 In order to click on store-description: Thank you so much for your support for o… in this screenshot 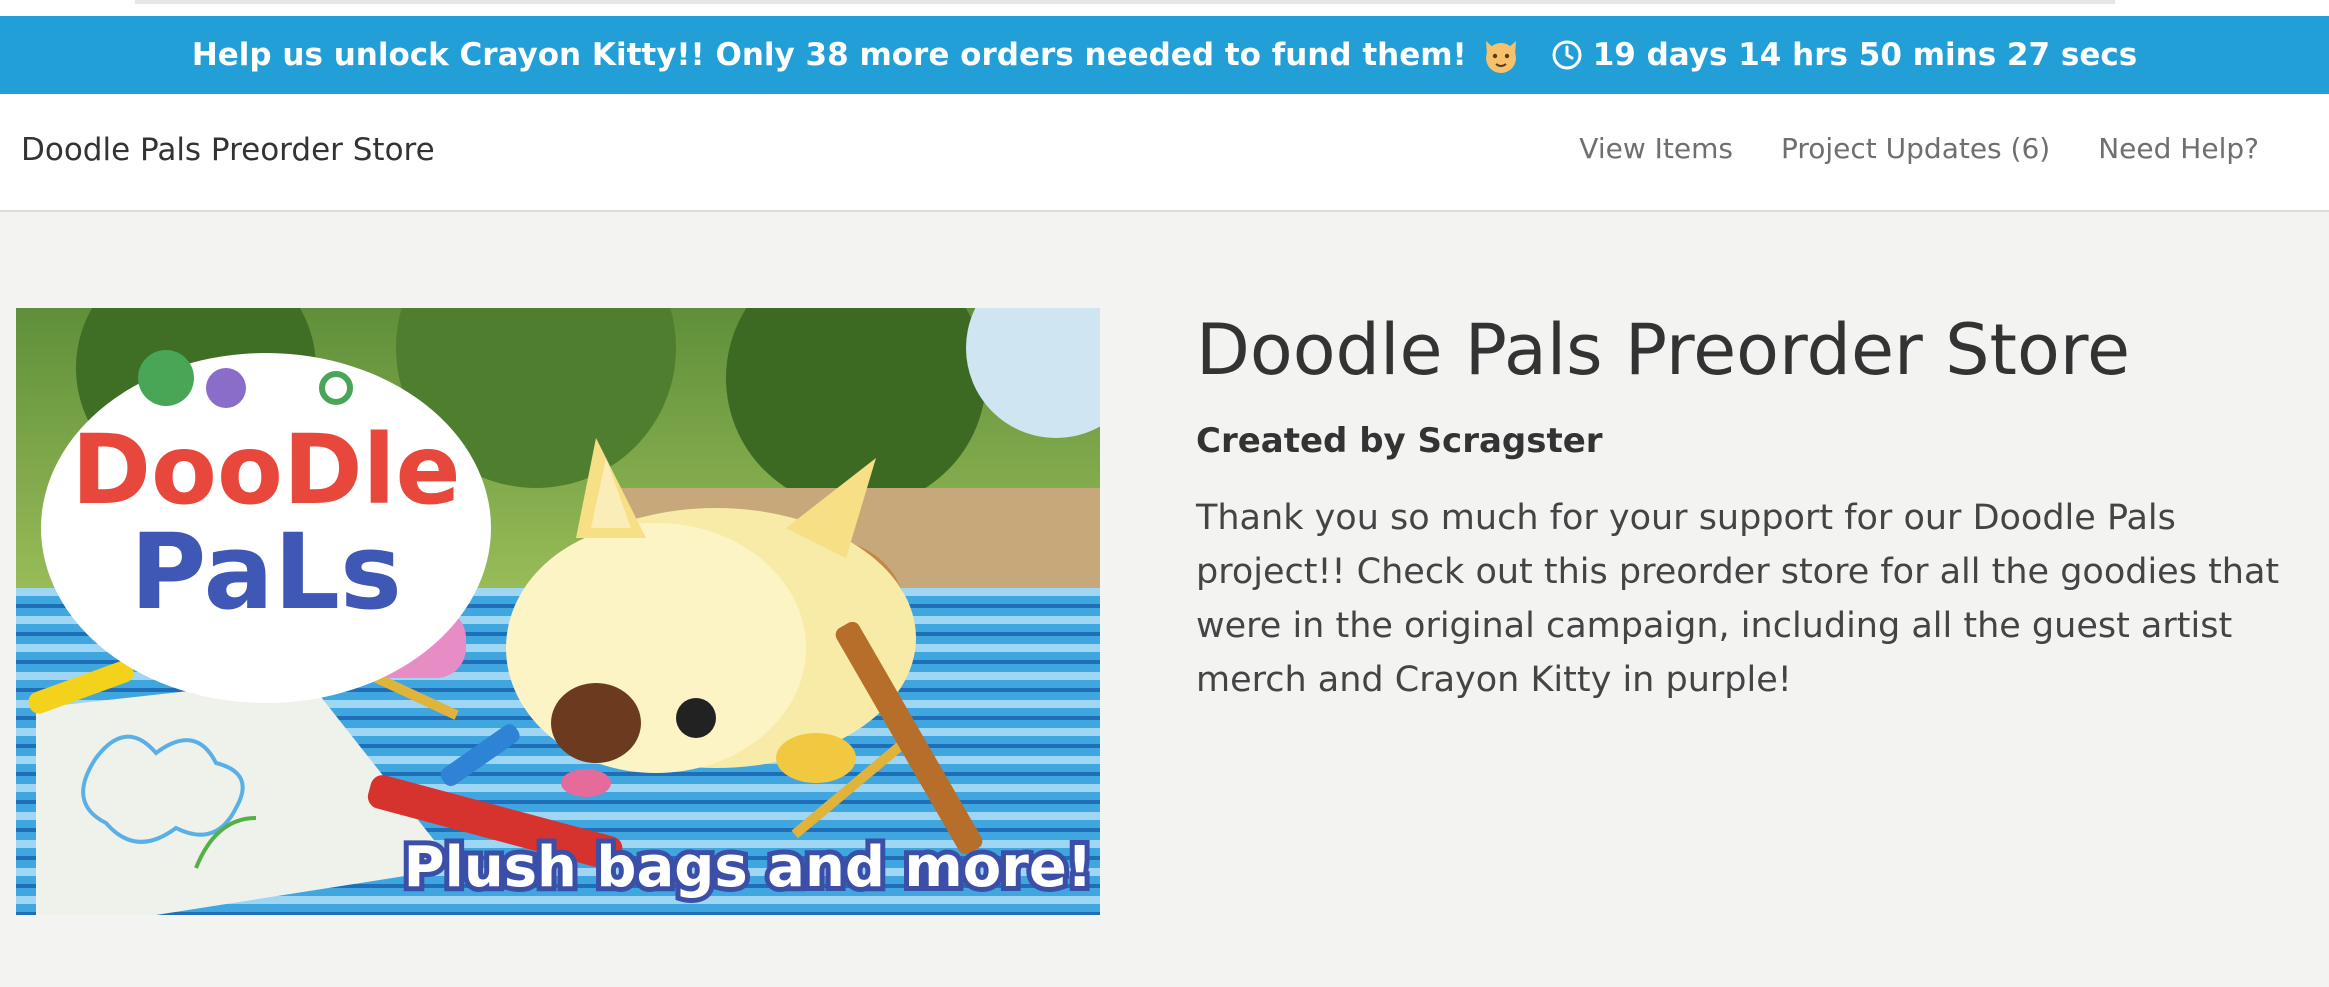, I will do `click(1738, 598)`.